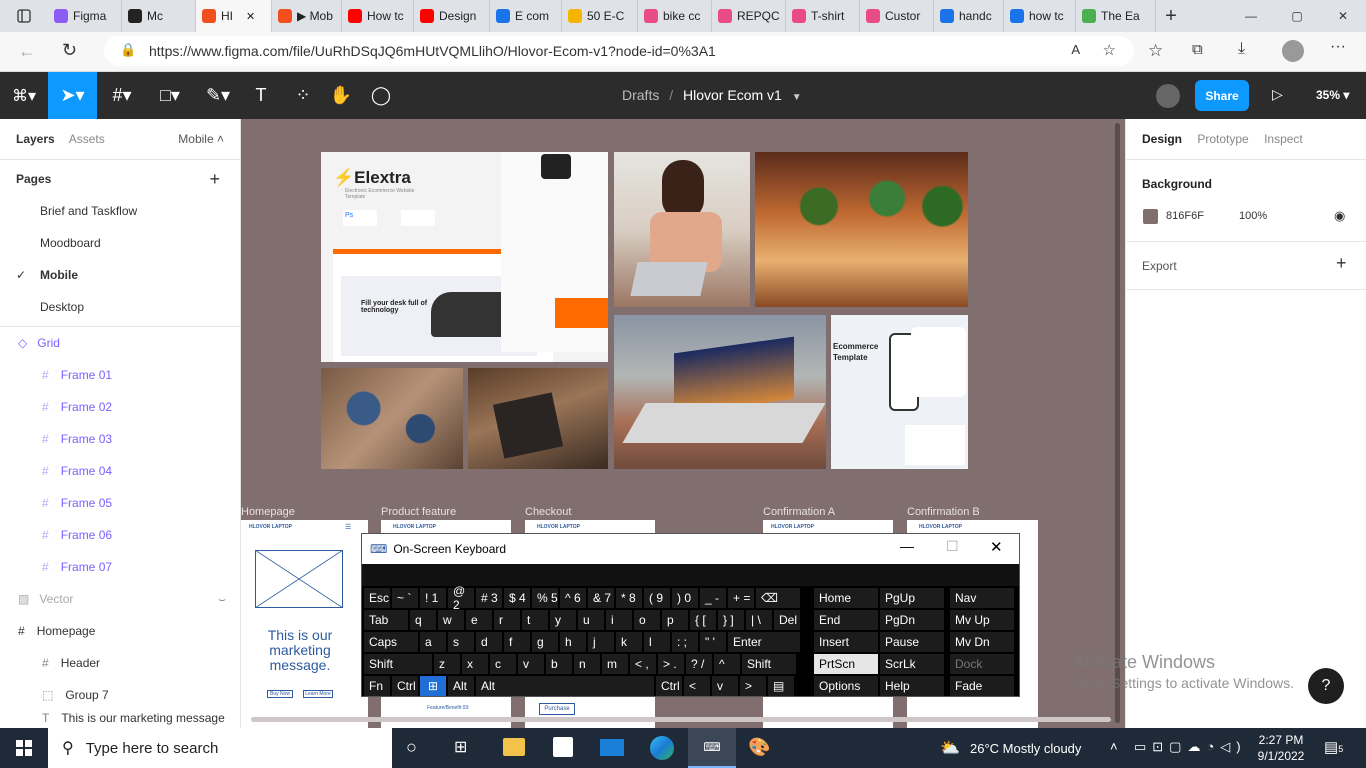 Image resolution: width=1366 pixels, height=768 pixels. I want to click on browser-tab: how tc, so click(1040, 16).